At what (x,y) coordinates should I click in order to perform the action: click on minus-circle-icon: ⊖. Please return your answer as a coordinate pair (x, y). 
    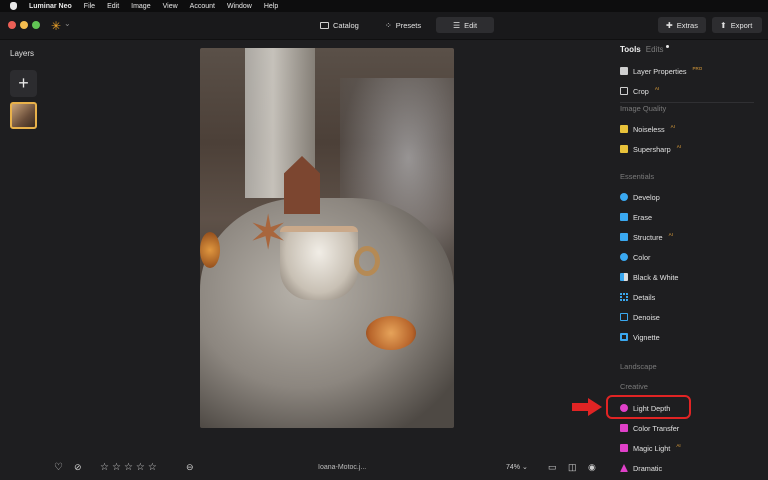
    Looking at the image, I should click on (190, 467).